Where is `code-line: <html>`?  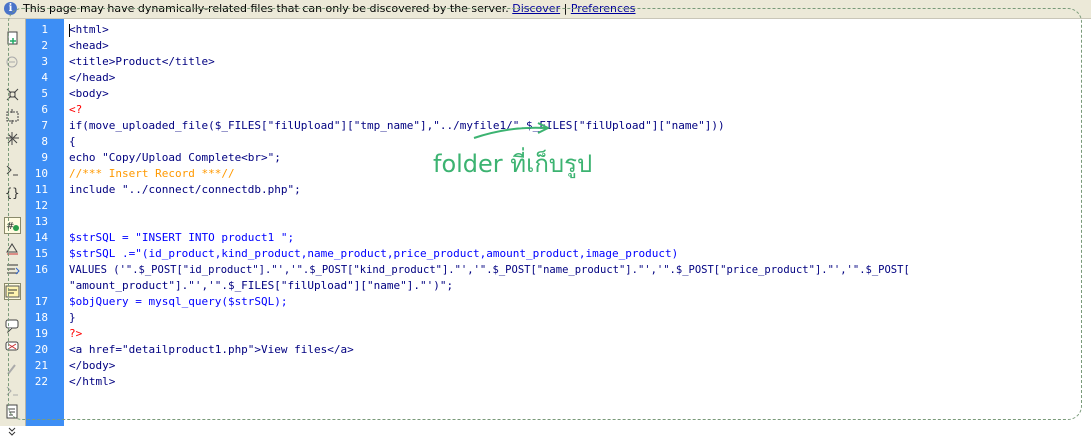
code-line: <html> is located at coordinates (89, 30).